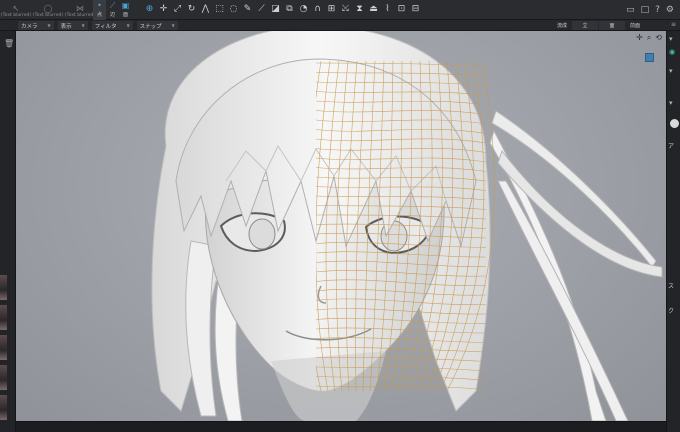 The width and height of the screenshot is (680, 432). I want to click on face-mode-button: ▣ 面, so click(125, 10).